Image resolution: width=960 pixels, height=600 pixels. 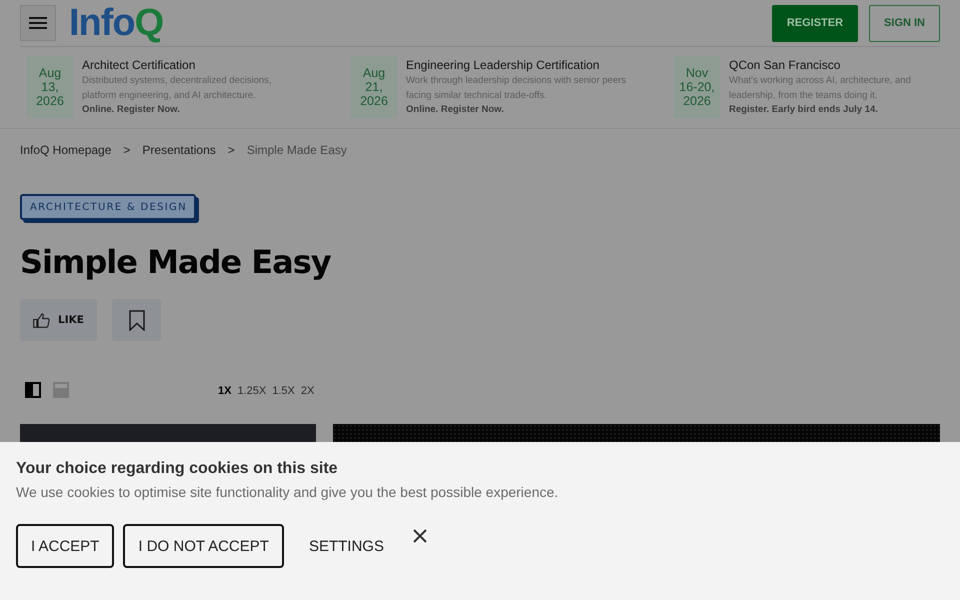 I want to click on topic-tag: ARCHITECTURE & DESIGN, so click(x=108, y=207).